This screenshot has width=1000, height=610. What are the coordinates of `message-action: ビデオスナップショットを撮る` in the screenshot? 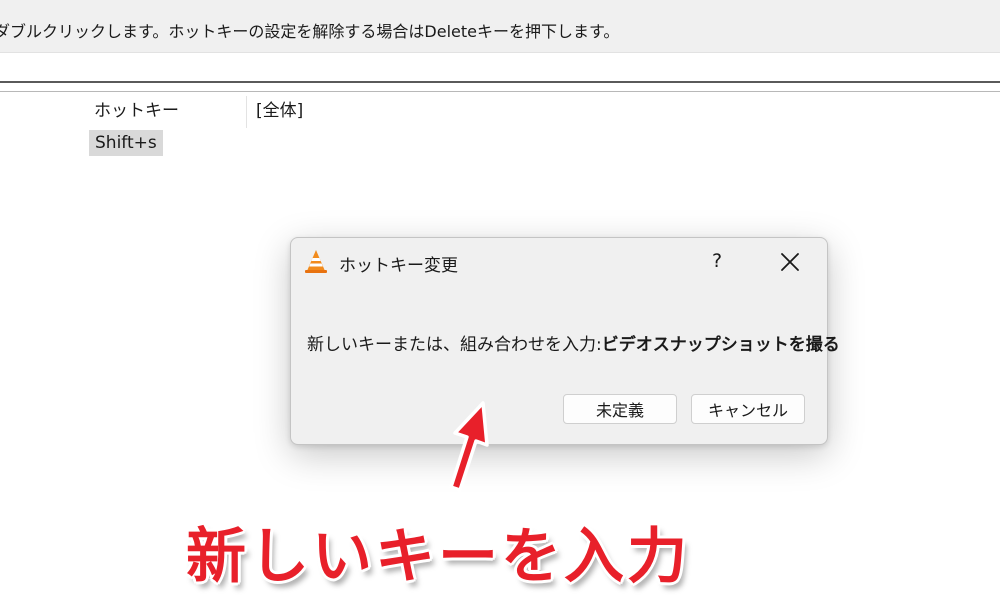 It's located at (720, 345).